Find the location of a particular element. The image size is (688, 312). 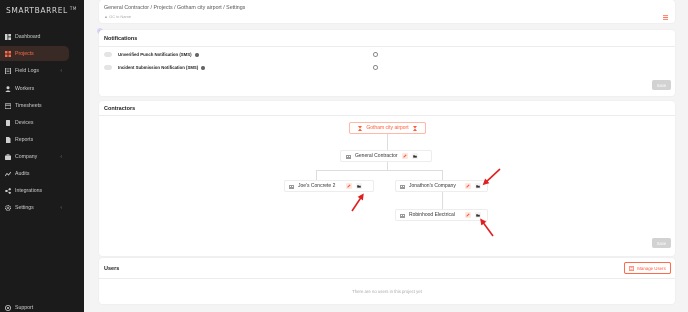

notification-row: Incident Submission Notification (SMS) is located at coordinates (155, 67).